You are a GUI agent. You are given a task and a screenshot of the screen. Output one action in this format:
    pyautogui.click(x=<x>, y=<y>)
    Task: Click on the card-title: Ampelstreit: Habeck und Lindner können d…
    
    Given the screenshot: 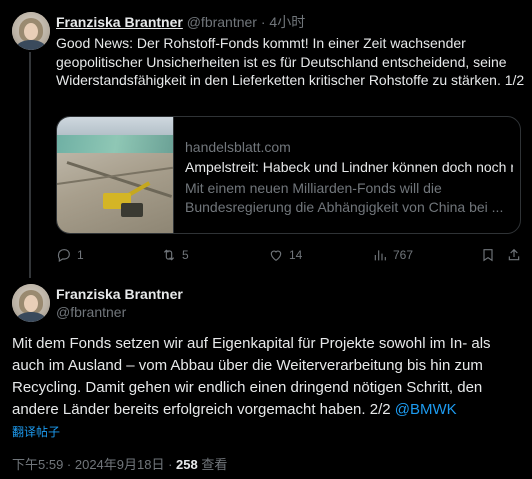 What is the action you would take?
    pyautogui.click(x=349, y=167)
    